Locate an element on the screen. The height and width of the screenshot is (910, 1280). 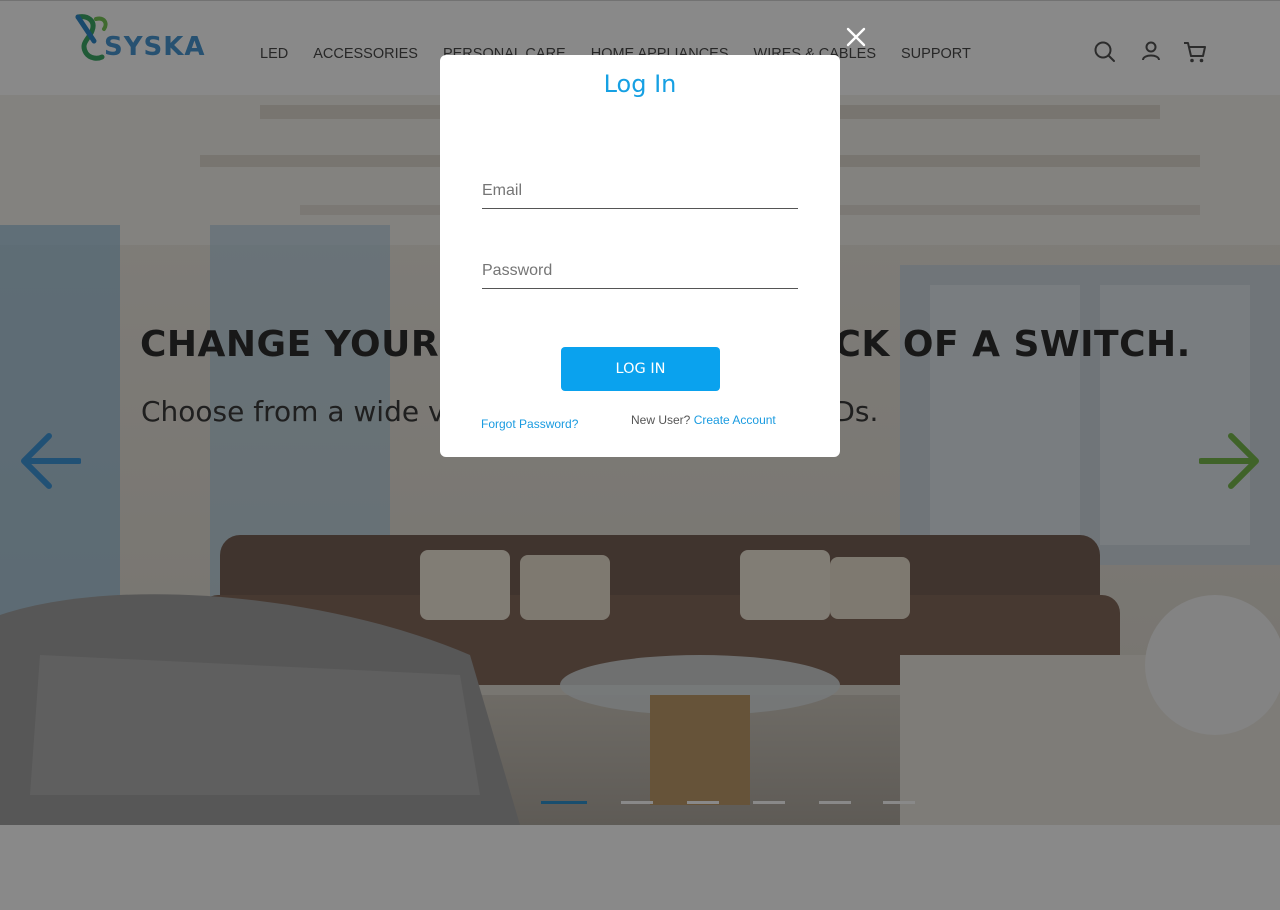
close-icon is located at coordinates (856, 37).